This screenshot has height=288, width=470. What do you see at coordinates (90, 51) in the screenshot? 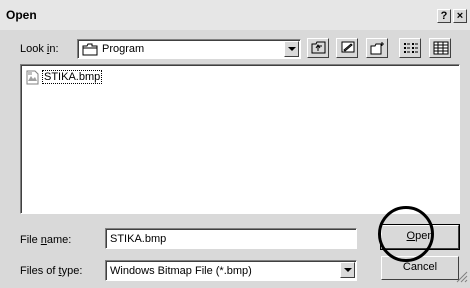
I see `folder-icon` at bounding box center [90, 51].